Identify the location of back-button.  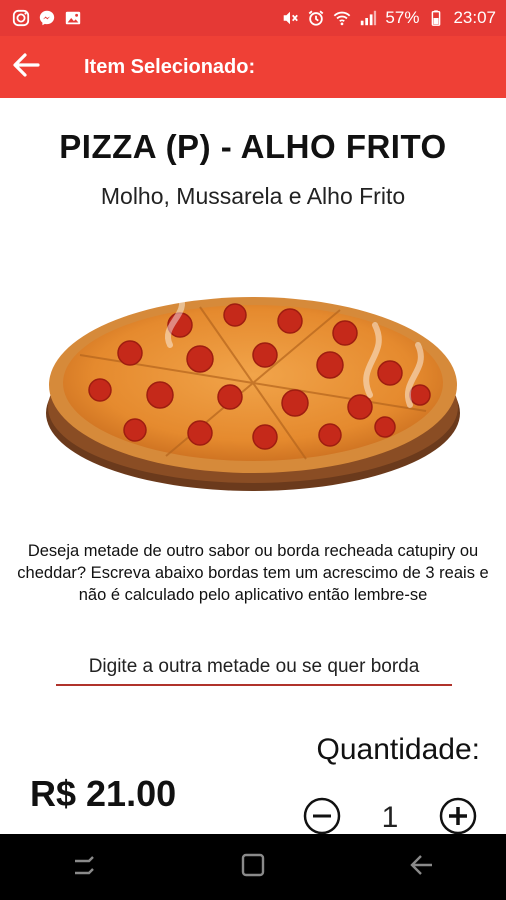
(26, 67).